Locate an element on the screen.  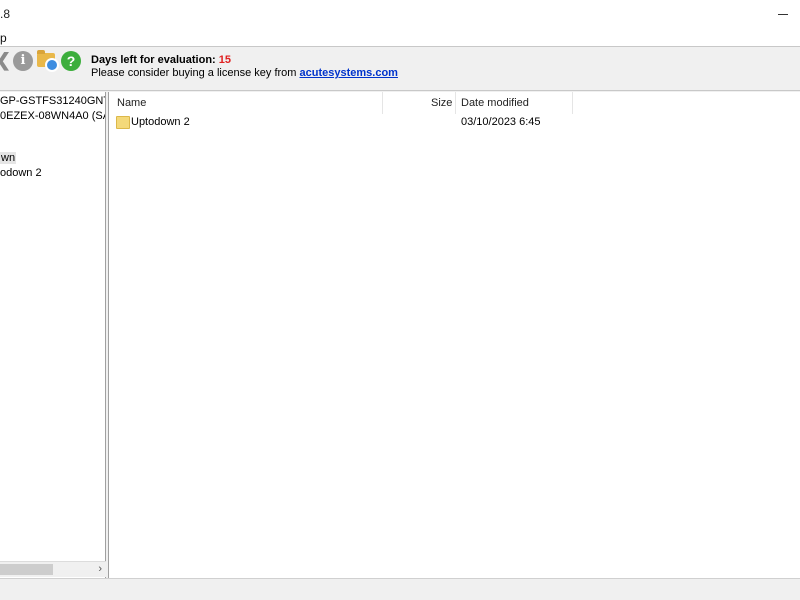
column-header-date: Date modified is located at coordinates (495, 103).